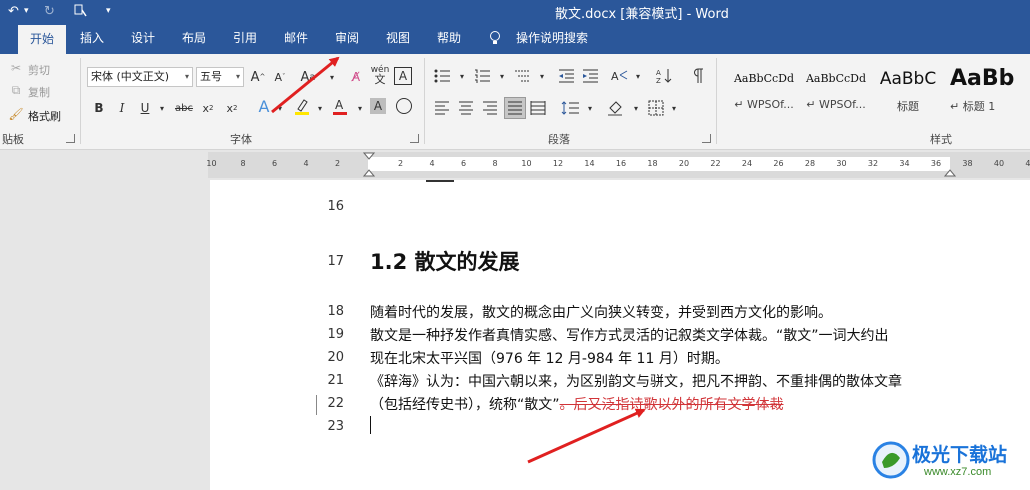 Image resolution: width=1030 pixels, height=490 pixels. Describe the element at coordinates (414, 138) in the screenshot. I see `font-launcher-icon` at that location.